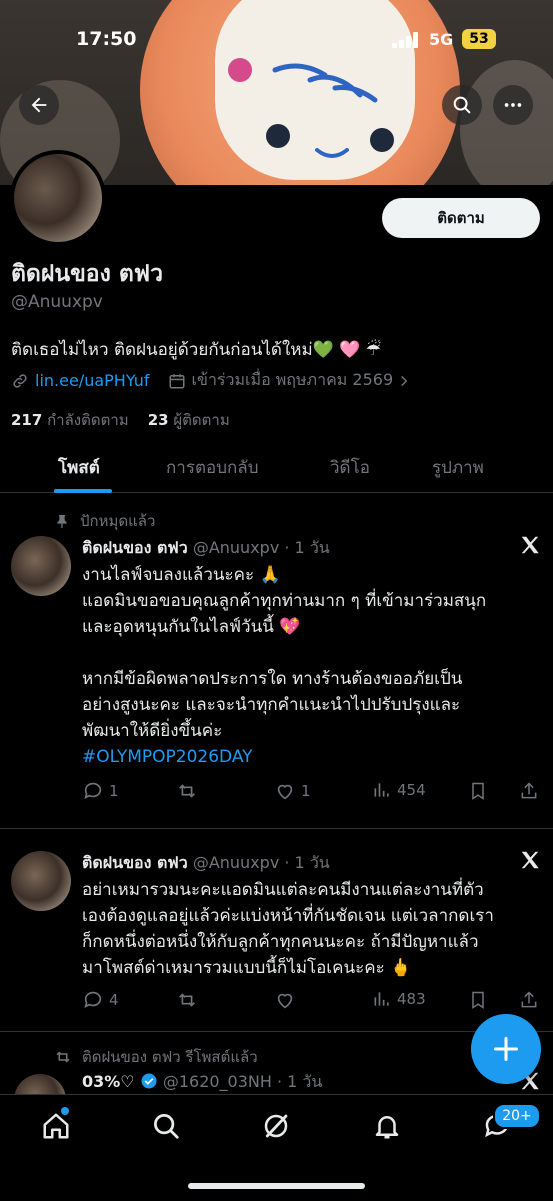 The height and width of the screenshot is (1201, 553). What do you see at coordinates (458, 467) in the screenshot?
I see `tab-media: รูปภาพ` at bounding box center [458, 467].